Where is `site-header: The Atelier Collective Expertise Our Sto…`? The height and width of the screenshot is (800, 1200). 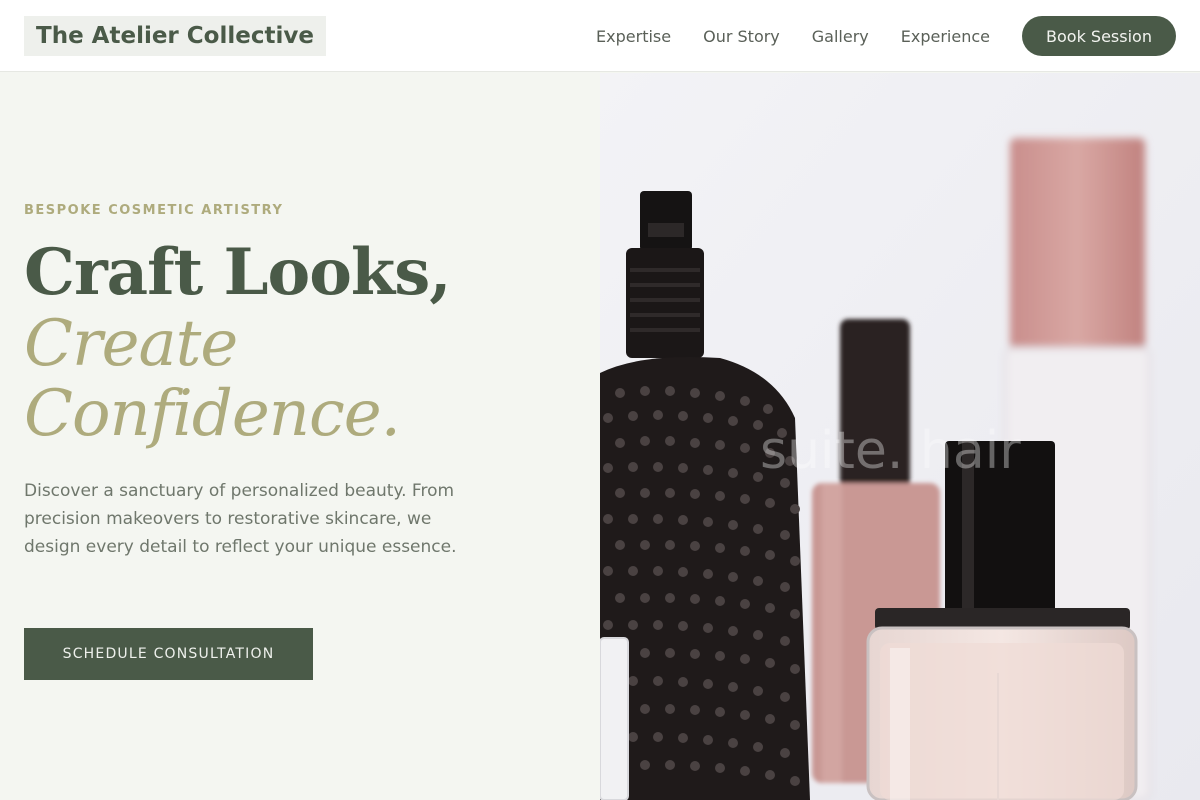 site-header: The Atelier Collective Expertise Our Sto… is located at coordinates (600, 36).